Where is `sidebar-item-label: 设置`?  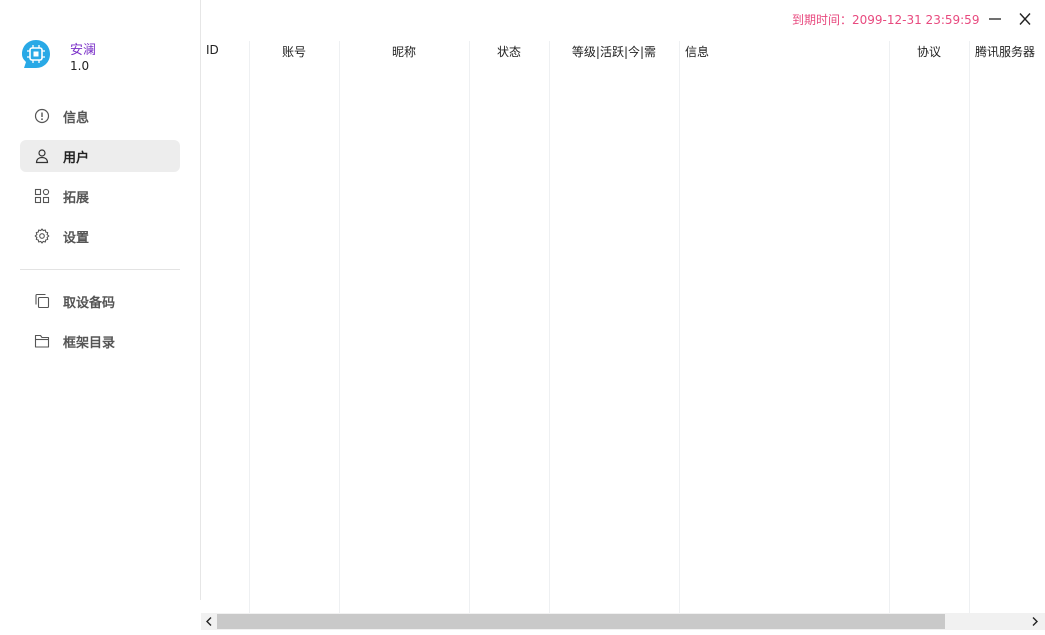
sidebar-item-label: 设置 is located at coordinates (76, 238).